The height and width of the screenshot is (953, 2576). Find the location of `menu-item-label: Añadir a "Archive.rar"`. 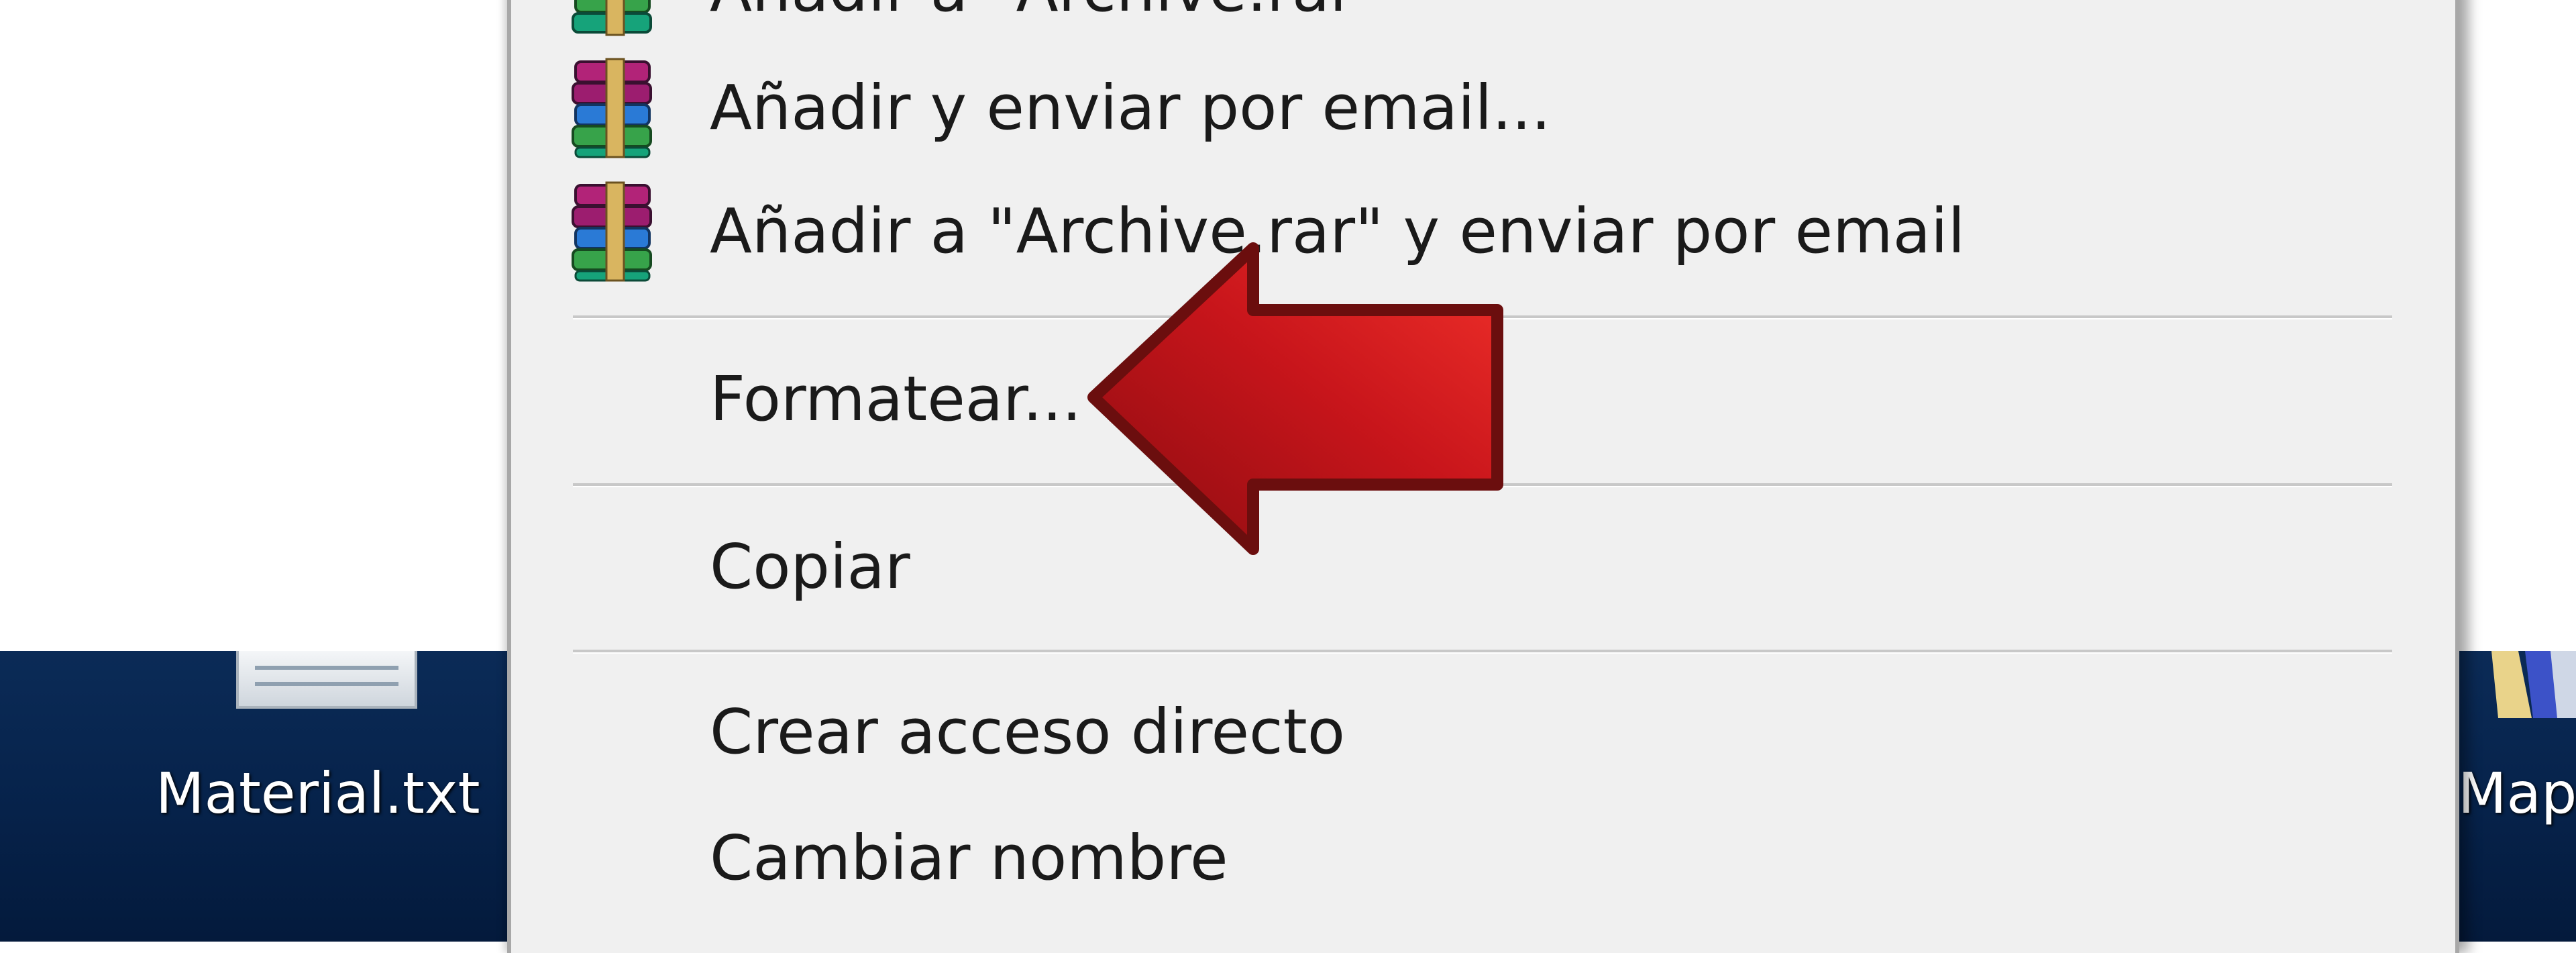

menu-item-label: Añadir a "Archive.rar" is located at coordinates (1046, 10).